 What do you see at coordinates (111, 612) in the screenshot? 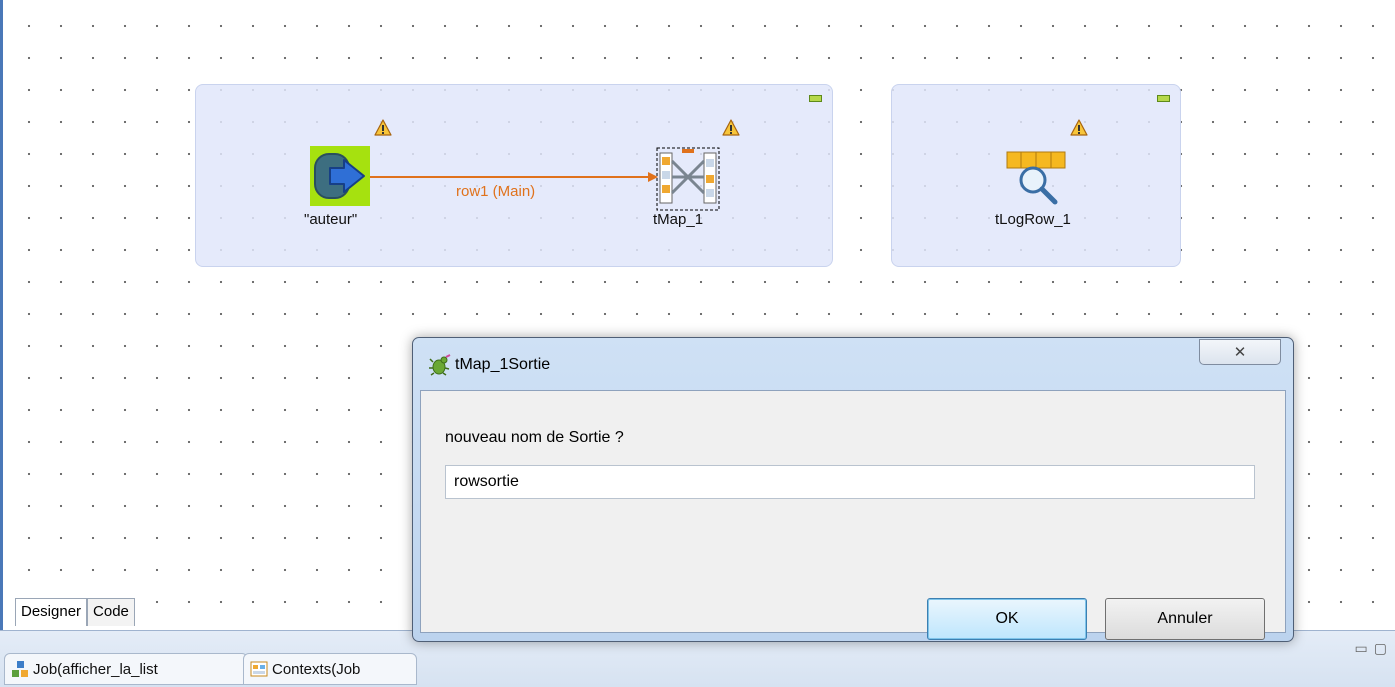
I see `tab-code: Code` at bounding box center [111, 612].